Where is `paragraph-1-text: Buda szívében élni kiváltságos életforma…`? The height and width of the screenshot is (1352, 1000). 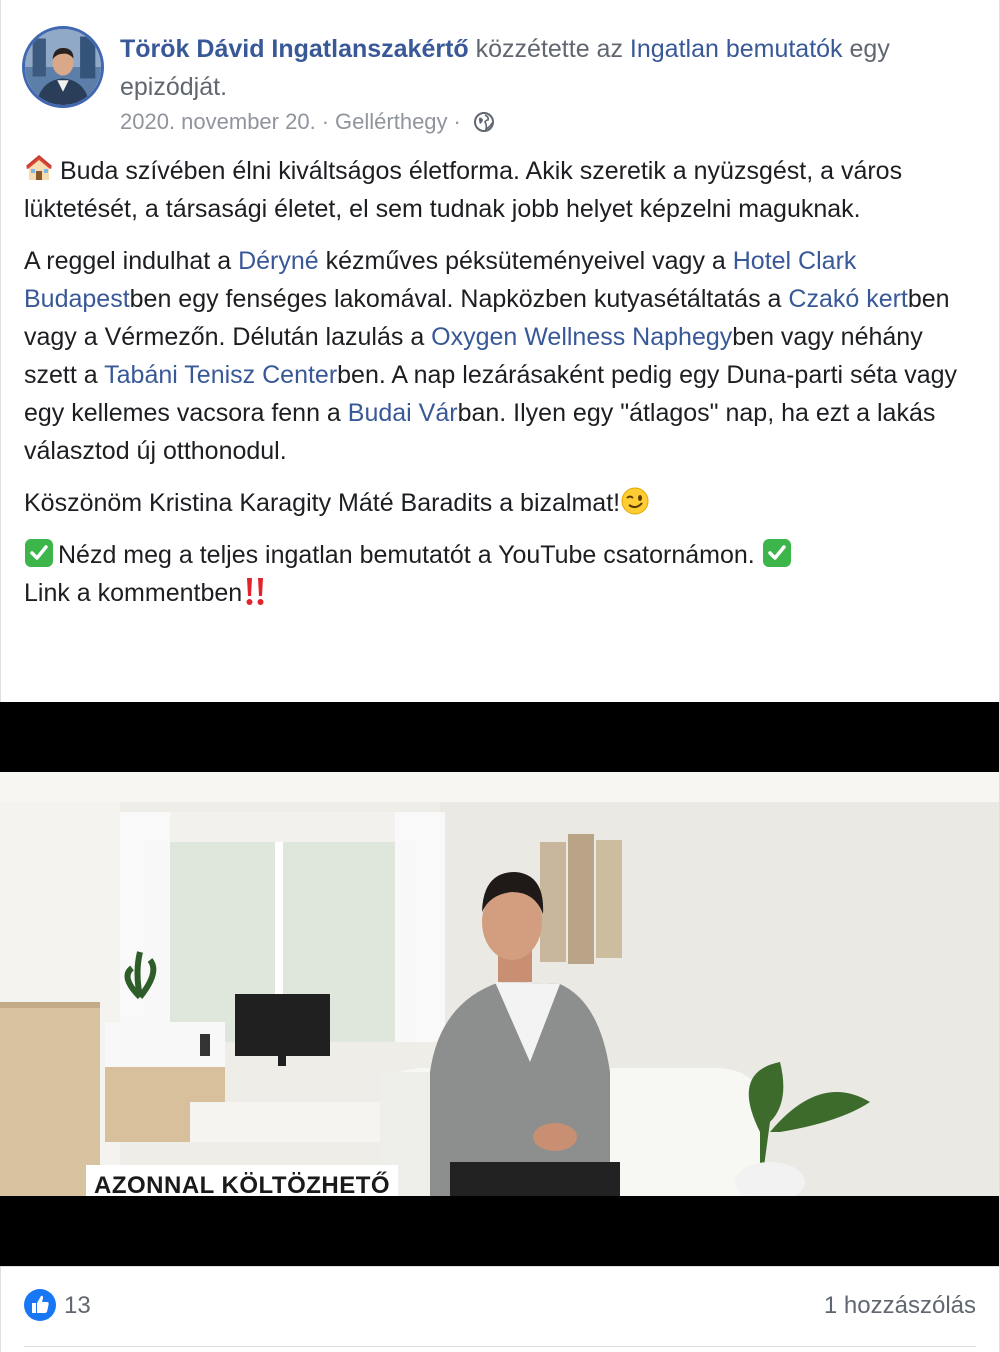
paragraph-1-text: Buda szívében élni kiváltságos életforma… is located at coordinates (463, 190).